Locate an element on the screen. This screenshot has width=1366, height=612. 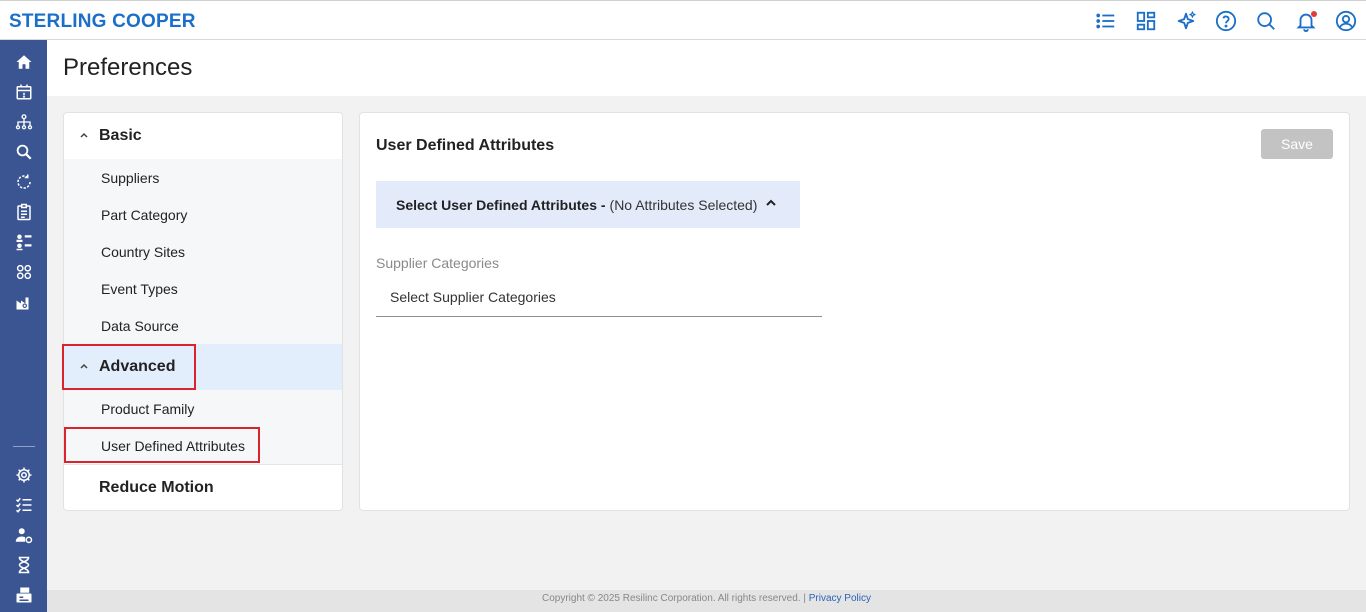
advanced-subnav: Product Family User Defined Attributes is located at coordinates (203, 427).